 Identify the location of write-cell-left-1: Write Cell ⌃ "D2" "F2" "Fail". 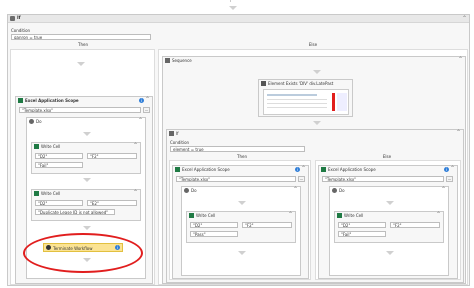
(86, 158).